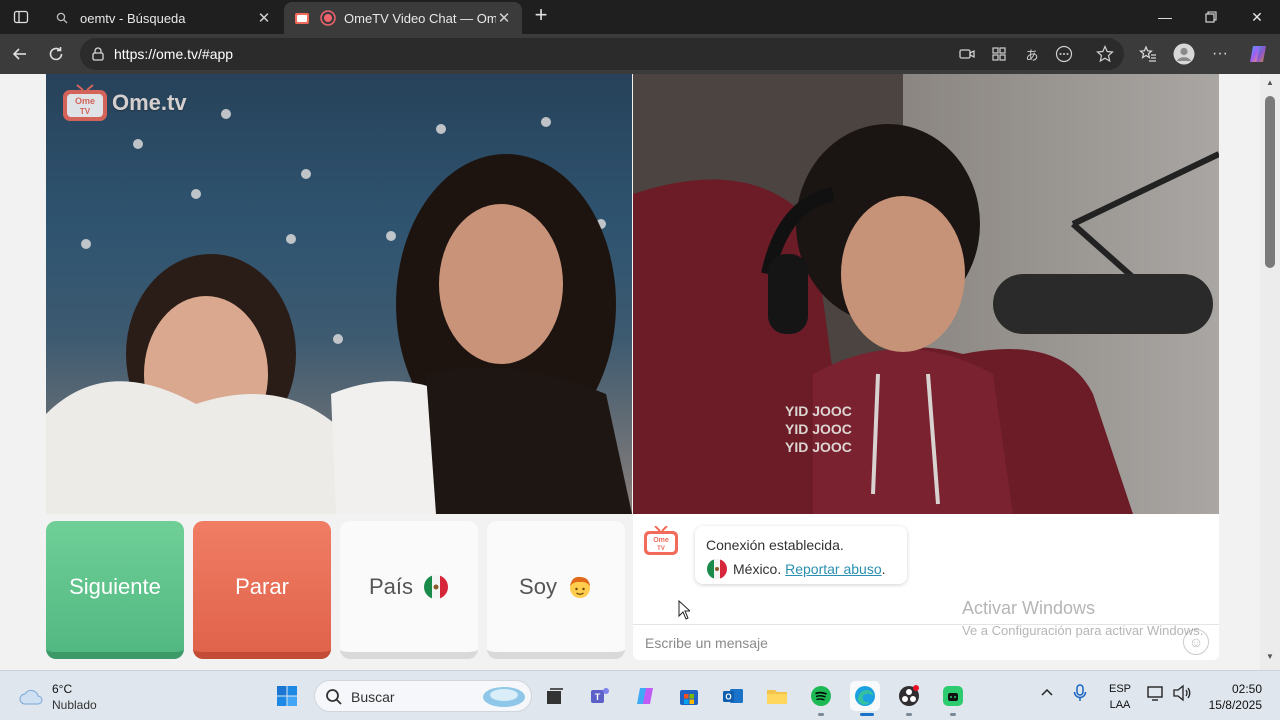 This screenshot has width=1280, height=720. What do you see at coordinates (1231, 697) in the screenshot?
I see `system-clock: 02:50 15/8/2025` at bounding box center [1231, 697].